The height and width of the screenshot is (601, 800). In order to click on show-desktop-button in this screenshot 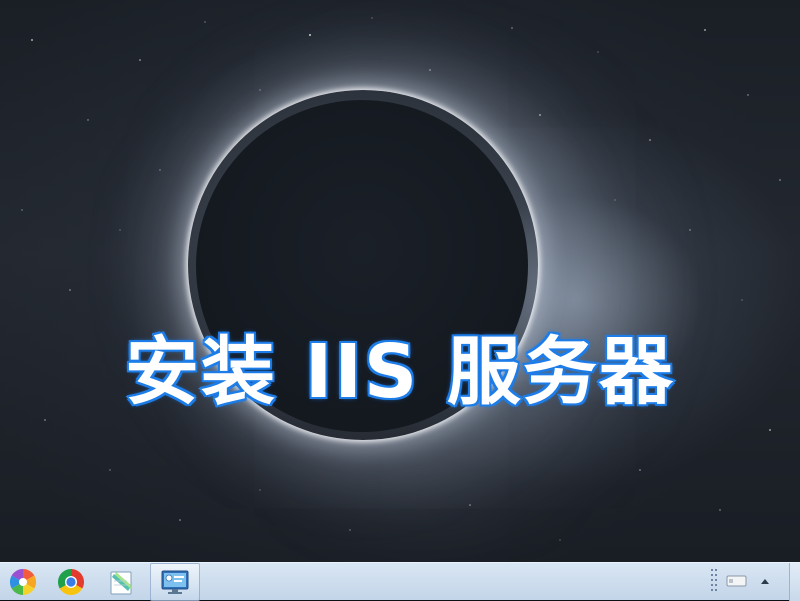, I will do `click(794, 582)`.